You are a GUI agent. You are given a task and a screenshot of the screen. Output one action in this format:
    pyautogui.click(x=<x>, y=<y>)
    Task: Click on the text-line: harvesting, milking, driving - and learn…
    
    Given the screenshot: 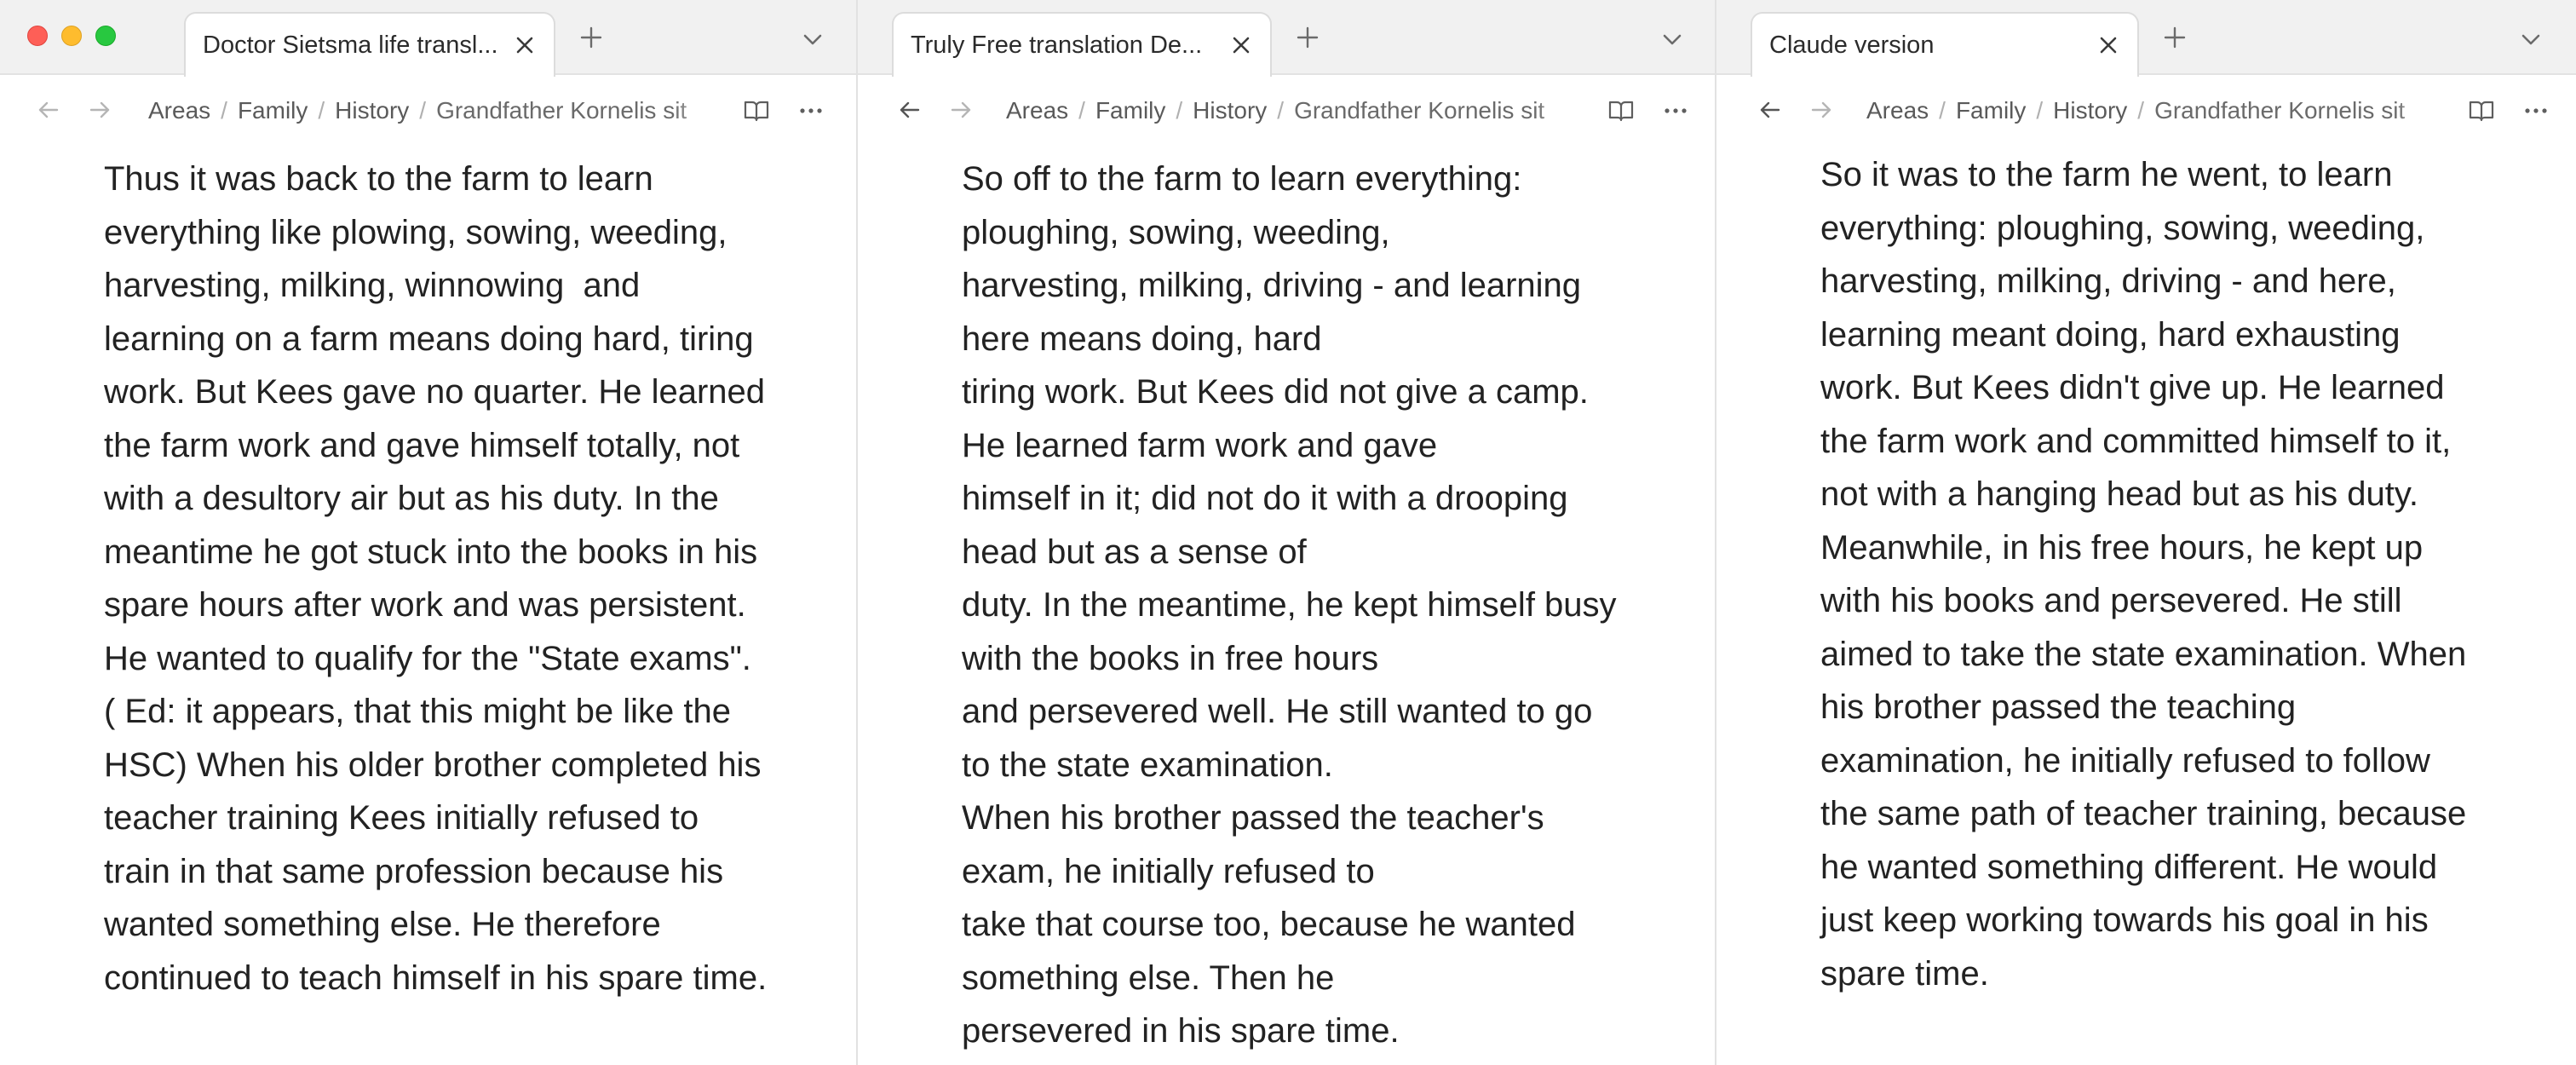 What is the action you would take?
    pyautogui.click(x=1272, y=285)
    